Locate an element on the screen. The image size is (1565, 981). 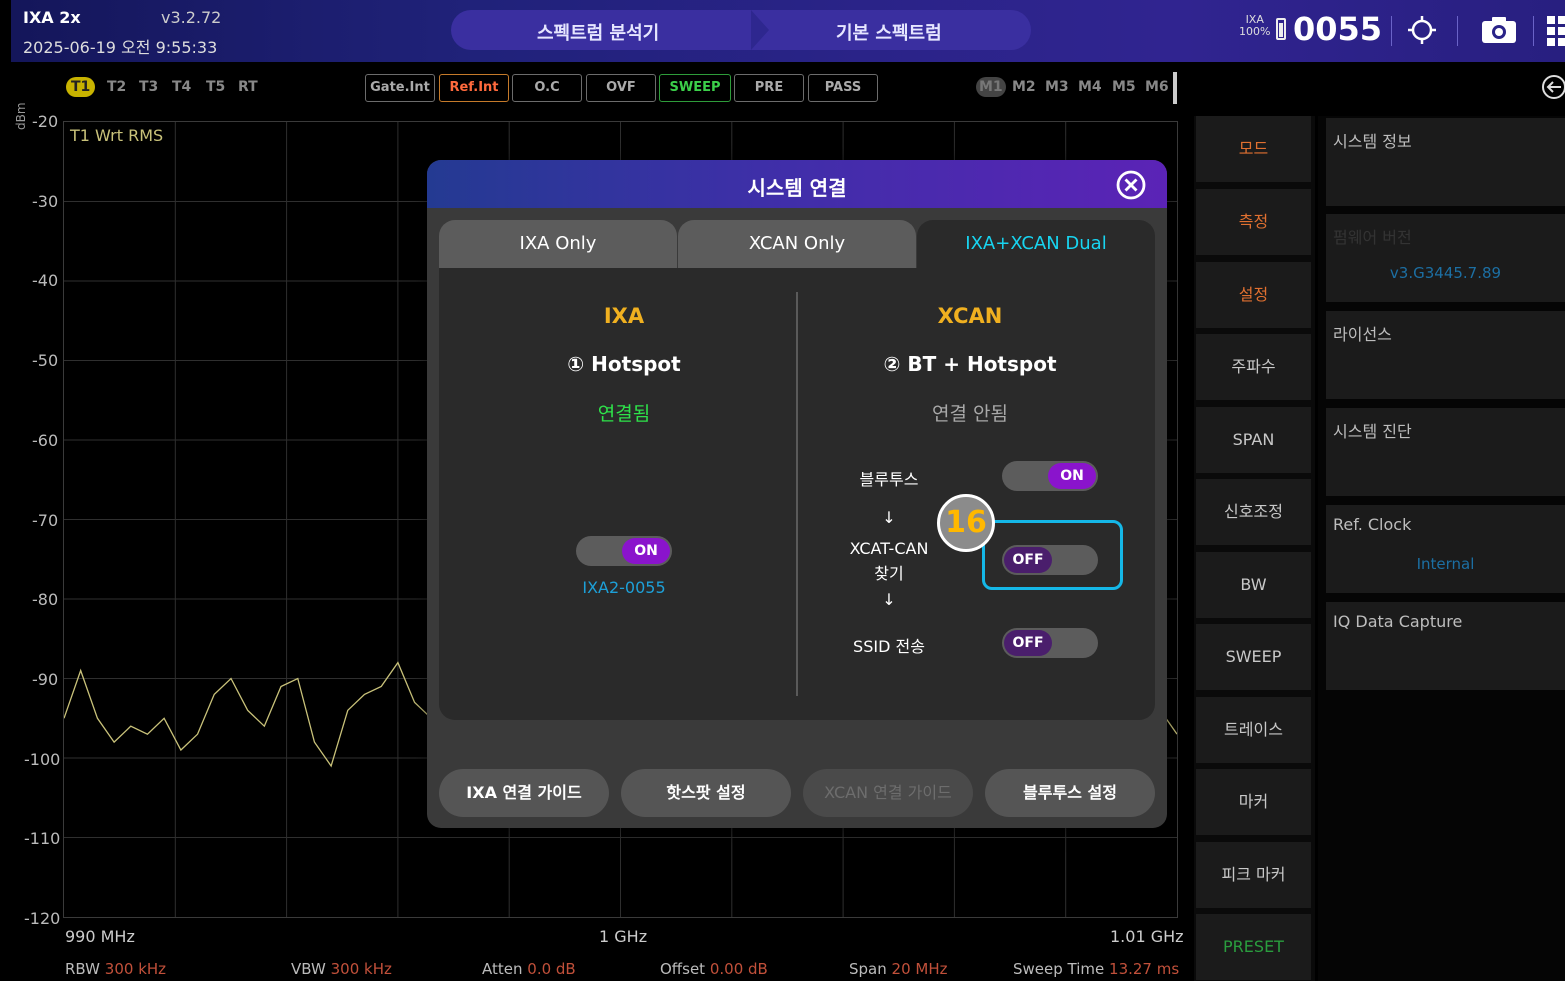
battery-icon is located at coordinates (1281, 29).